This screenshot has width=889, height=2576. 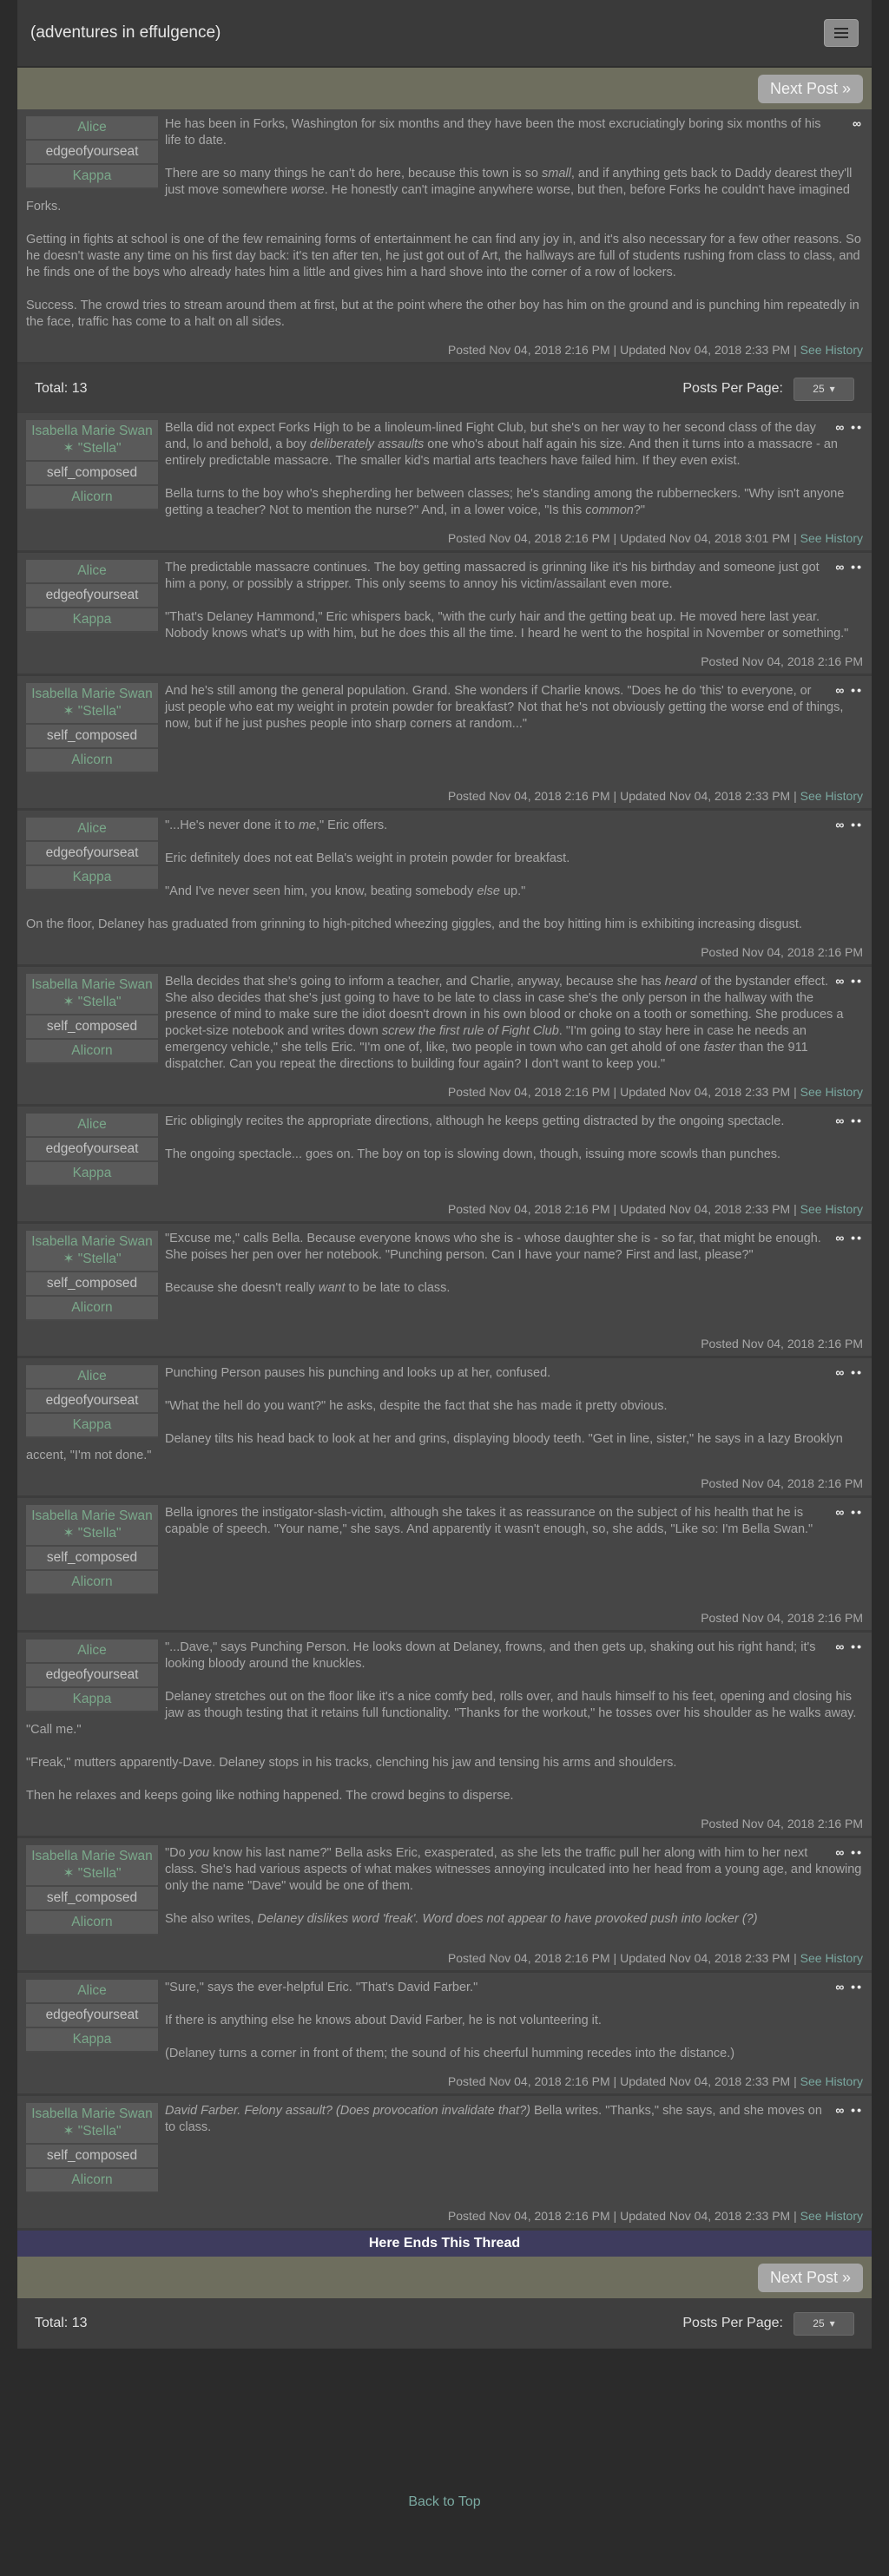 I want to click on back-to-top-link: Back to Top, so click(x=444, y=2502).